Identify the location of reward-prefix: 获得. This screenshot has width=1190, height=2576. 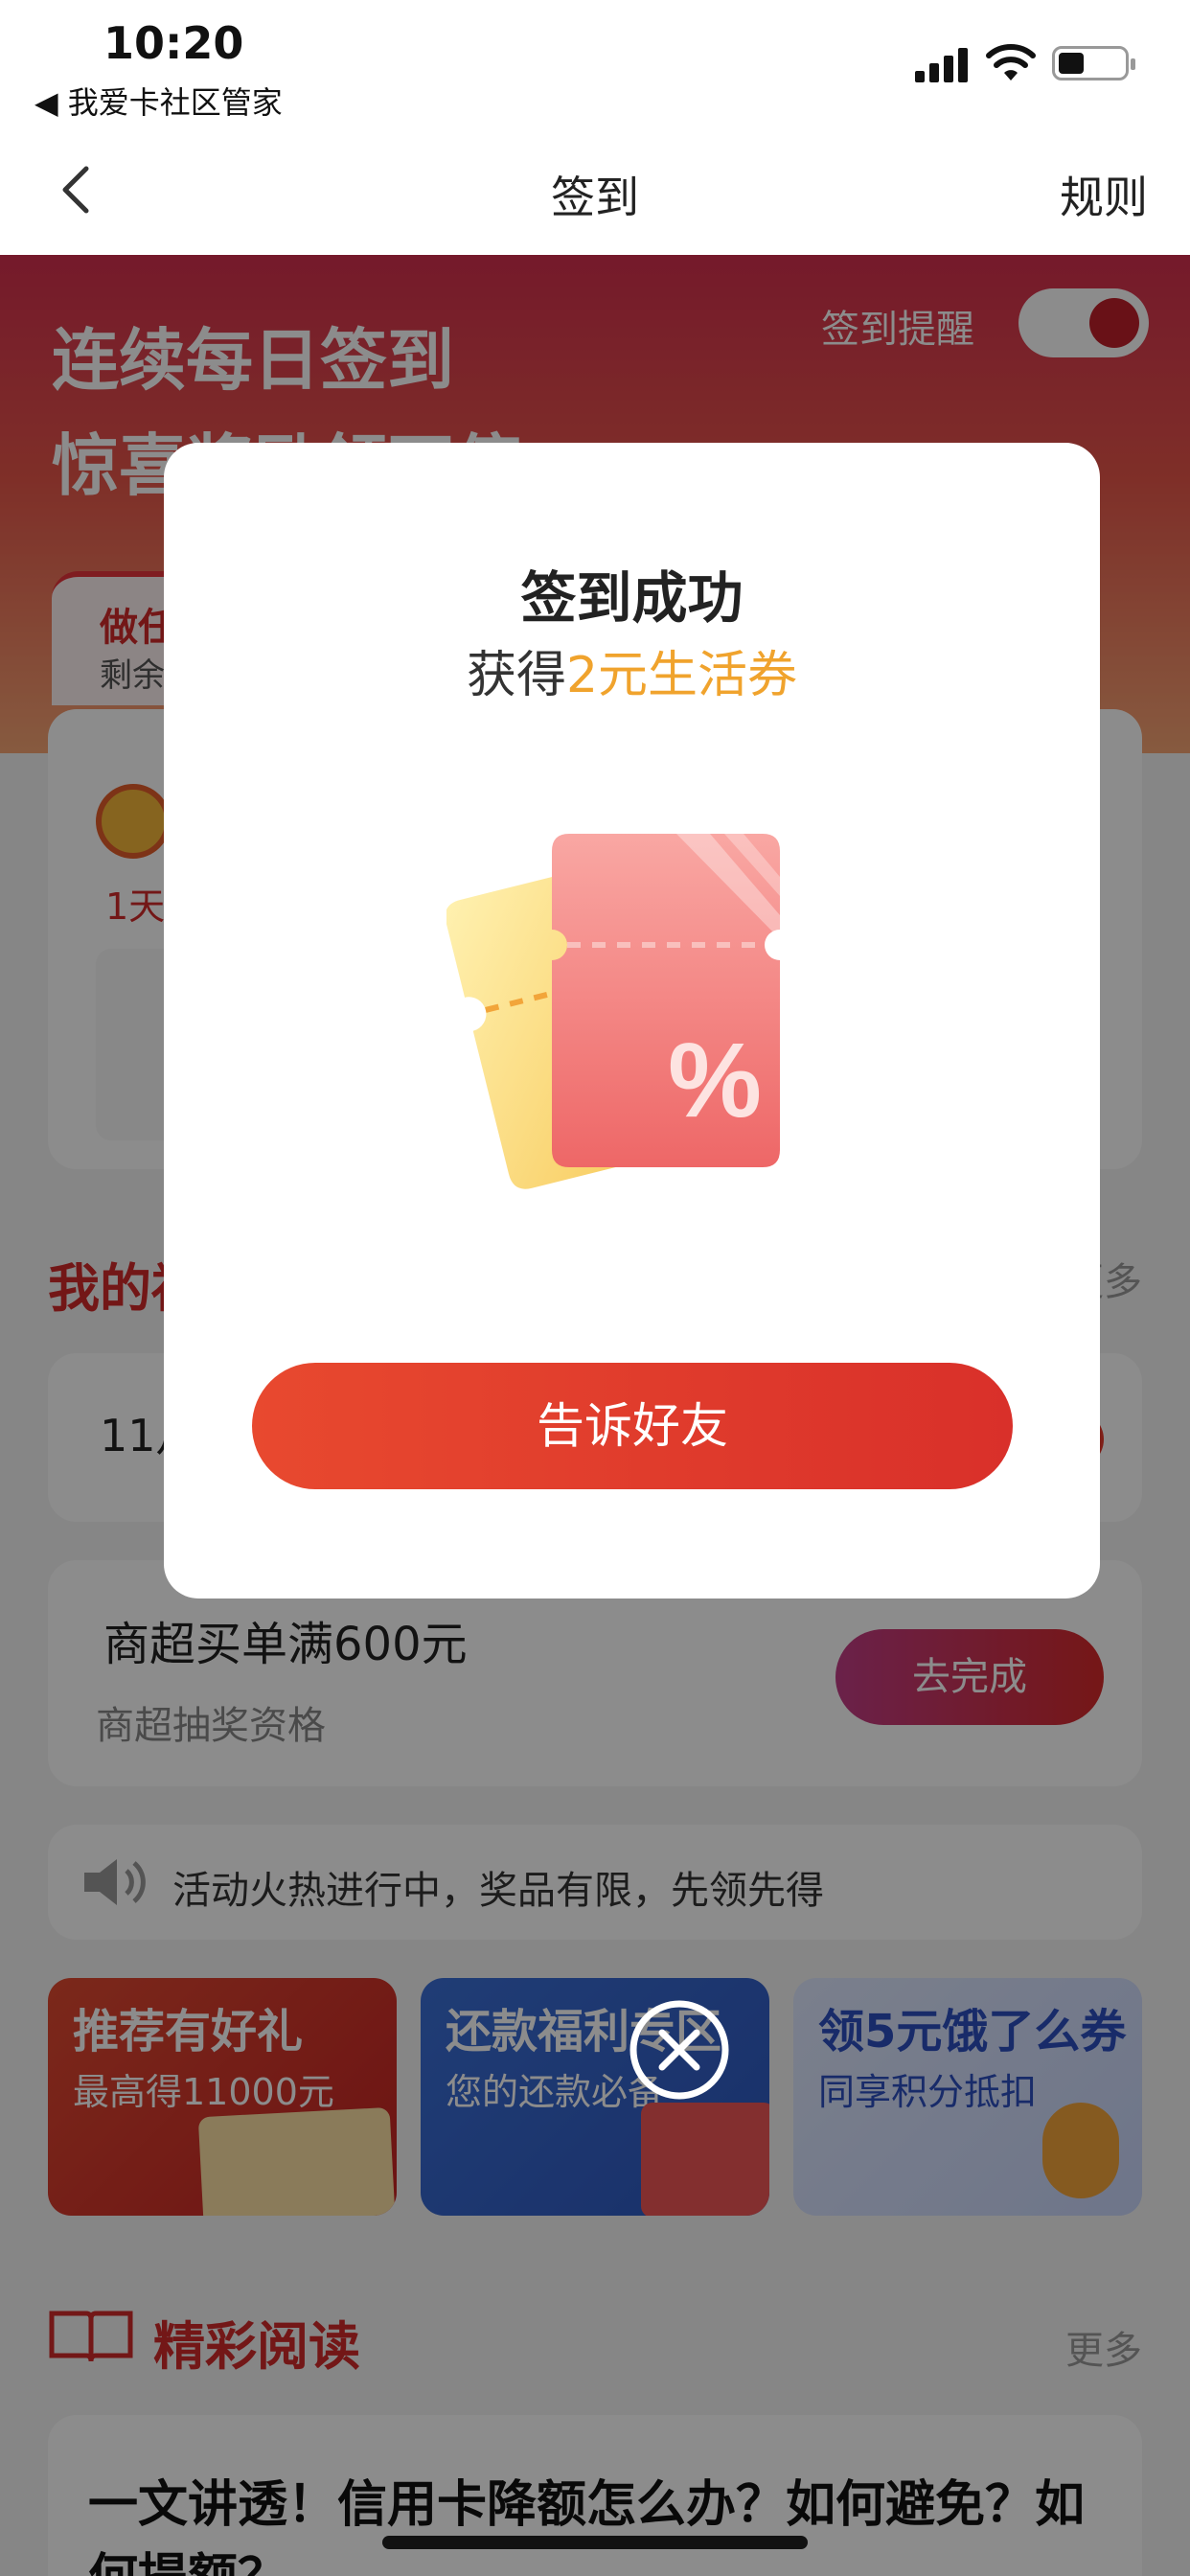
(516, 675).